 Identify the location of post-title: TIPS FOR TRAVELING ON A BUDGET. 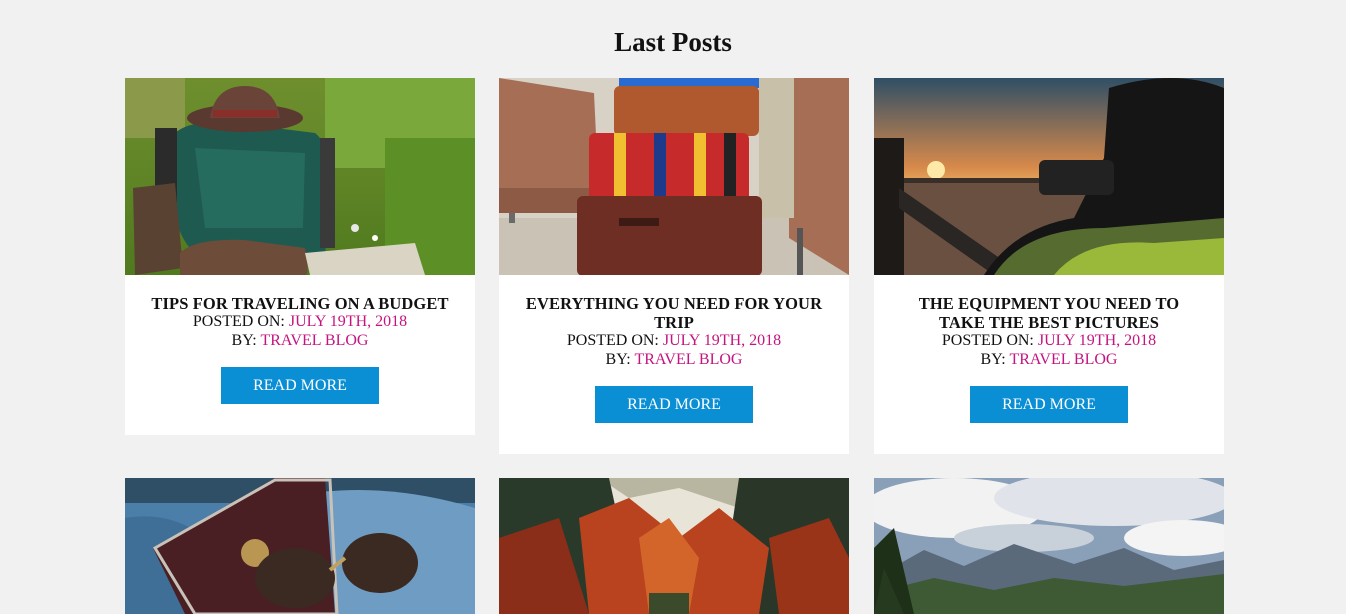
(300, 303).